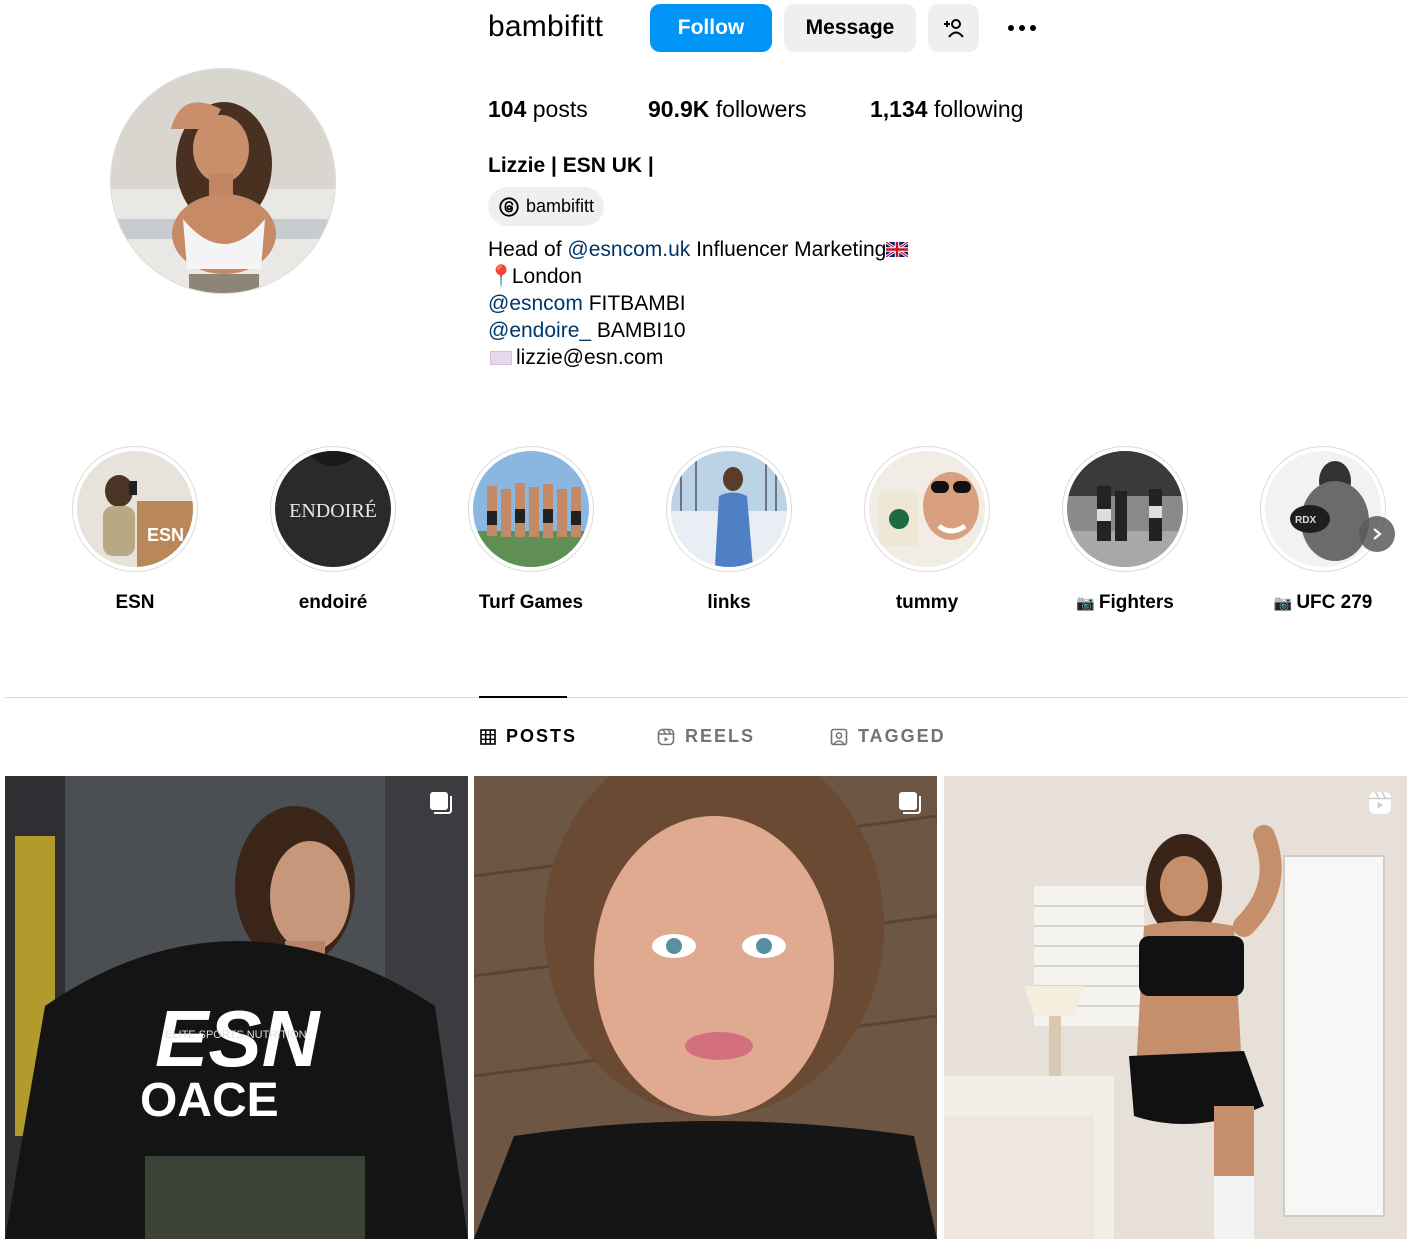 The image size is (1413, 1239). Describe the element at coordinates (706, 697) in the screenshot. I see `tabs-divider` at that location.